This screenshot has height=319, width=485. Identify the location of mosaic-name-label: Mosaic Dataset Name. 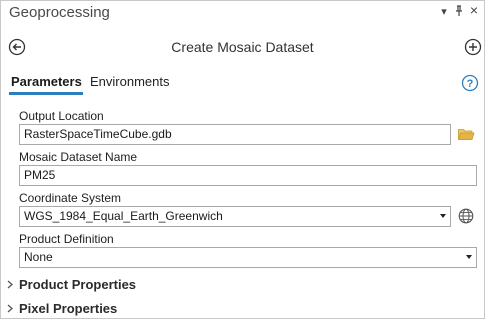
(78, 157).